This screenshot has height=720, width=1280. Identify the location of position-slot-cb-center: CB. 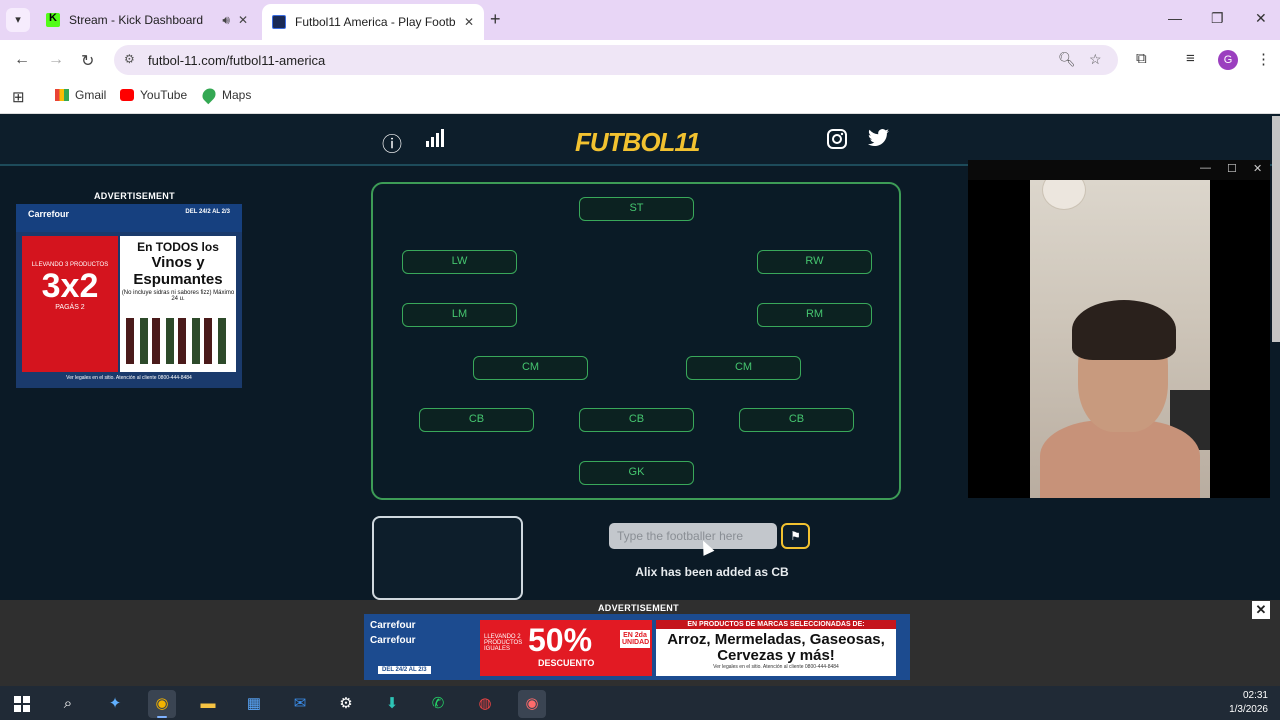
(636, 420).